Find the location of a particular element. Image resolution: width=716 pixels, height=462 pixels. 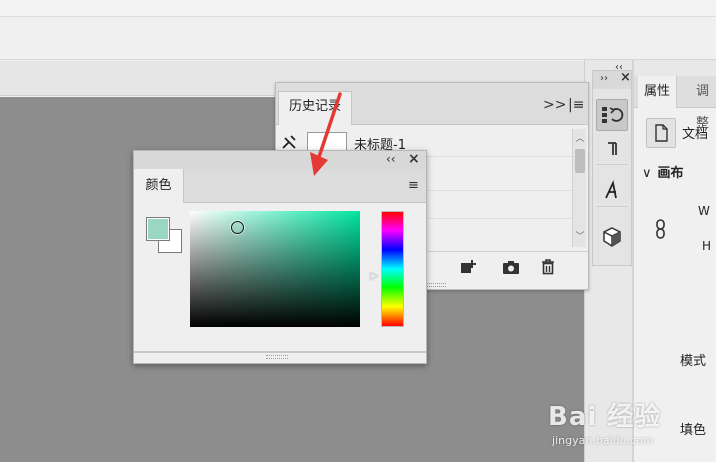

width-label: W is located at coordinates (704, 211).